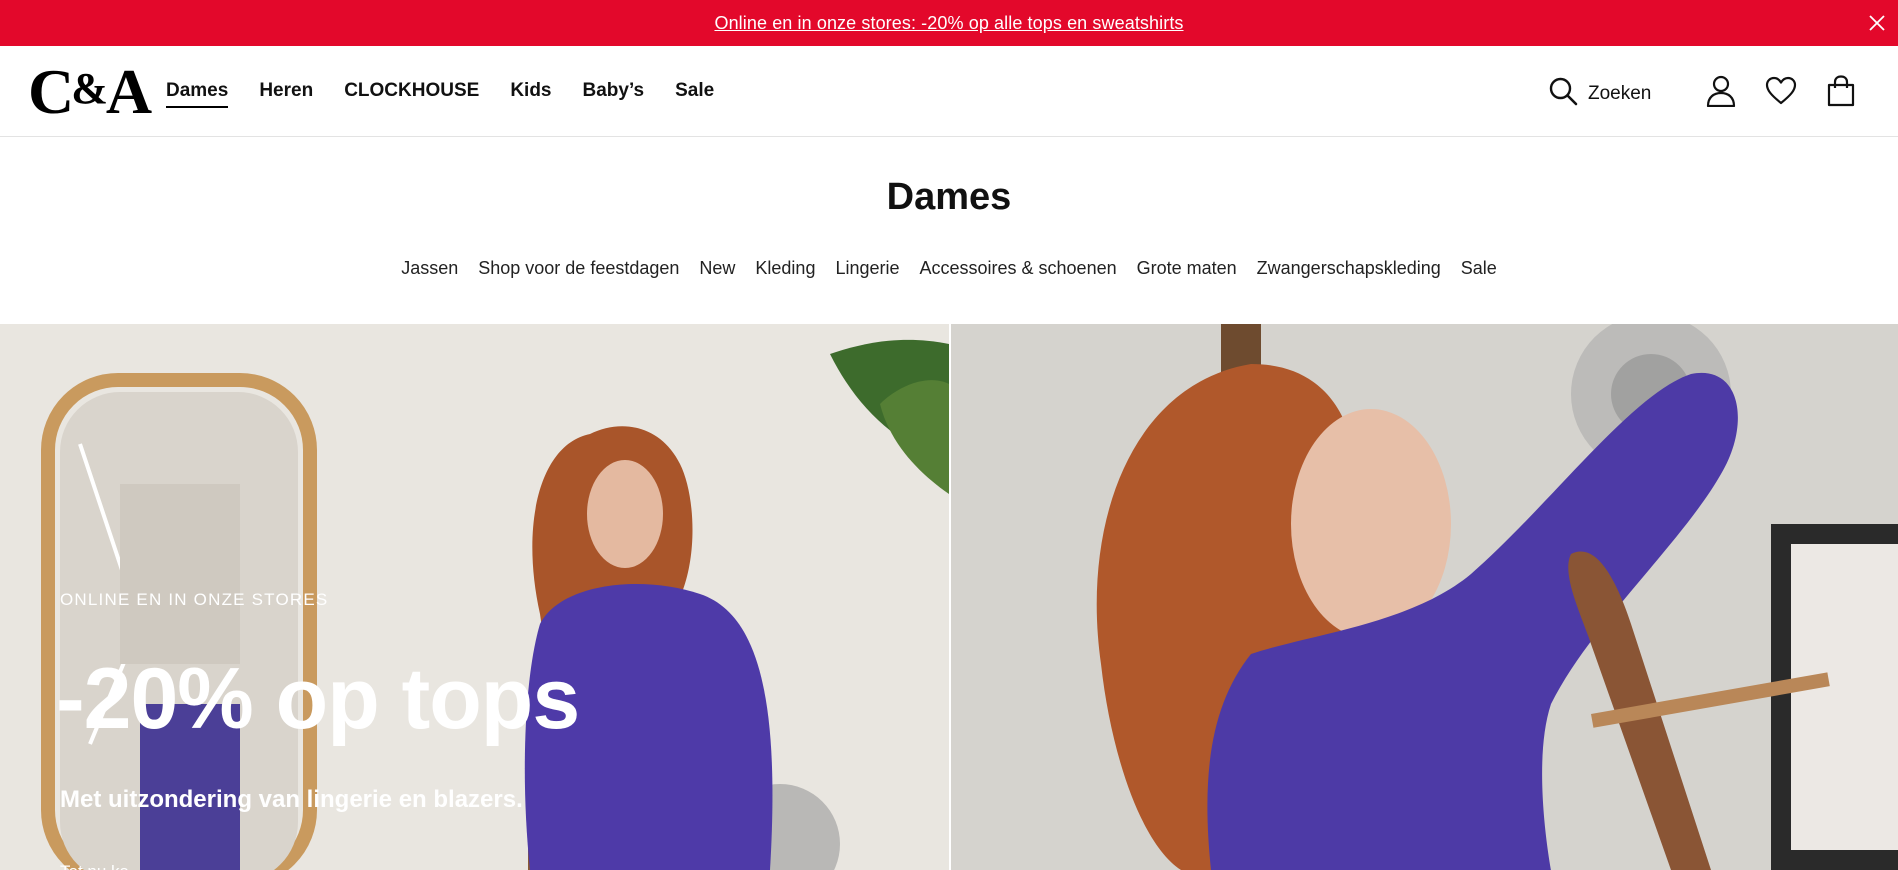 The image size is (1898, 870). I want to click on search-button: Zoeken, so click(1599, 93).